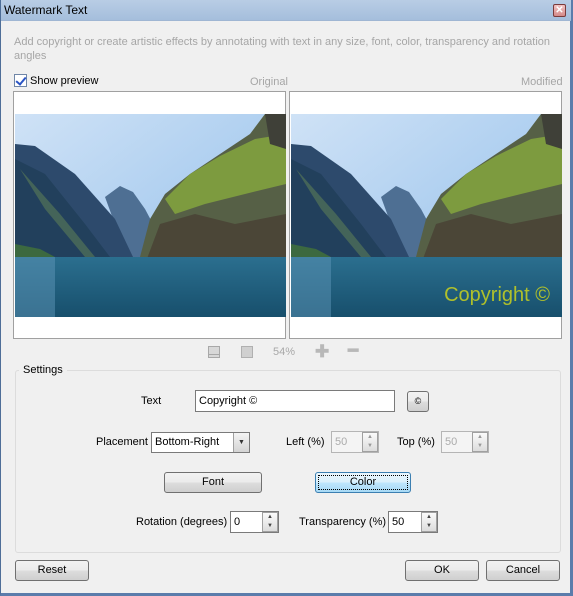 The image size is (573, 596). Describe the element at coordinates (247, 352) in the screenshot. I see `actual-size-icon` at that location.